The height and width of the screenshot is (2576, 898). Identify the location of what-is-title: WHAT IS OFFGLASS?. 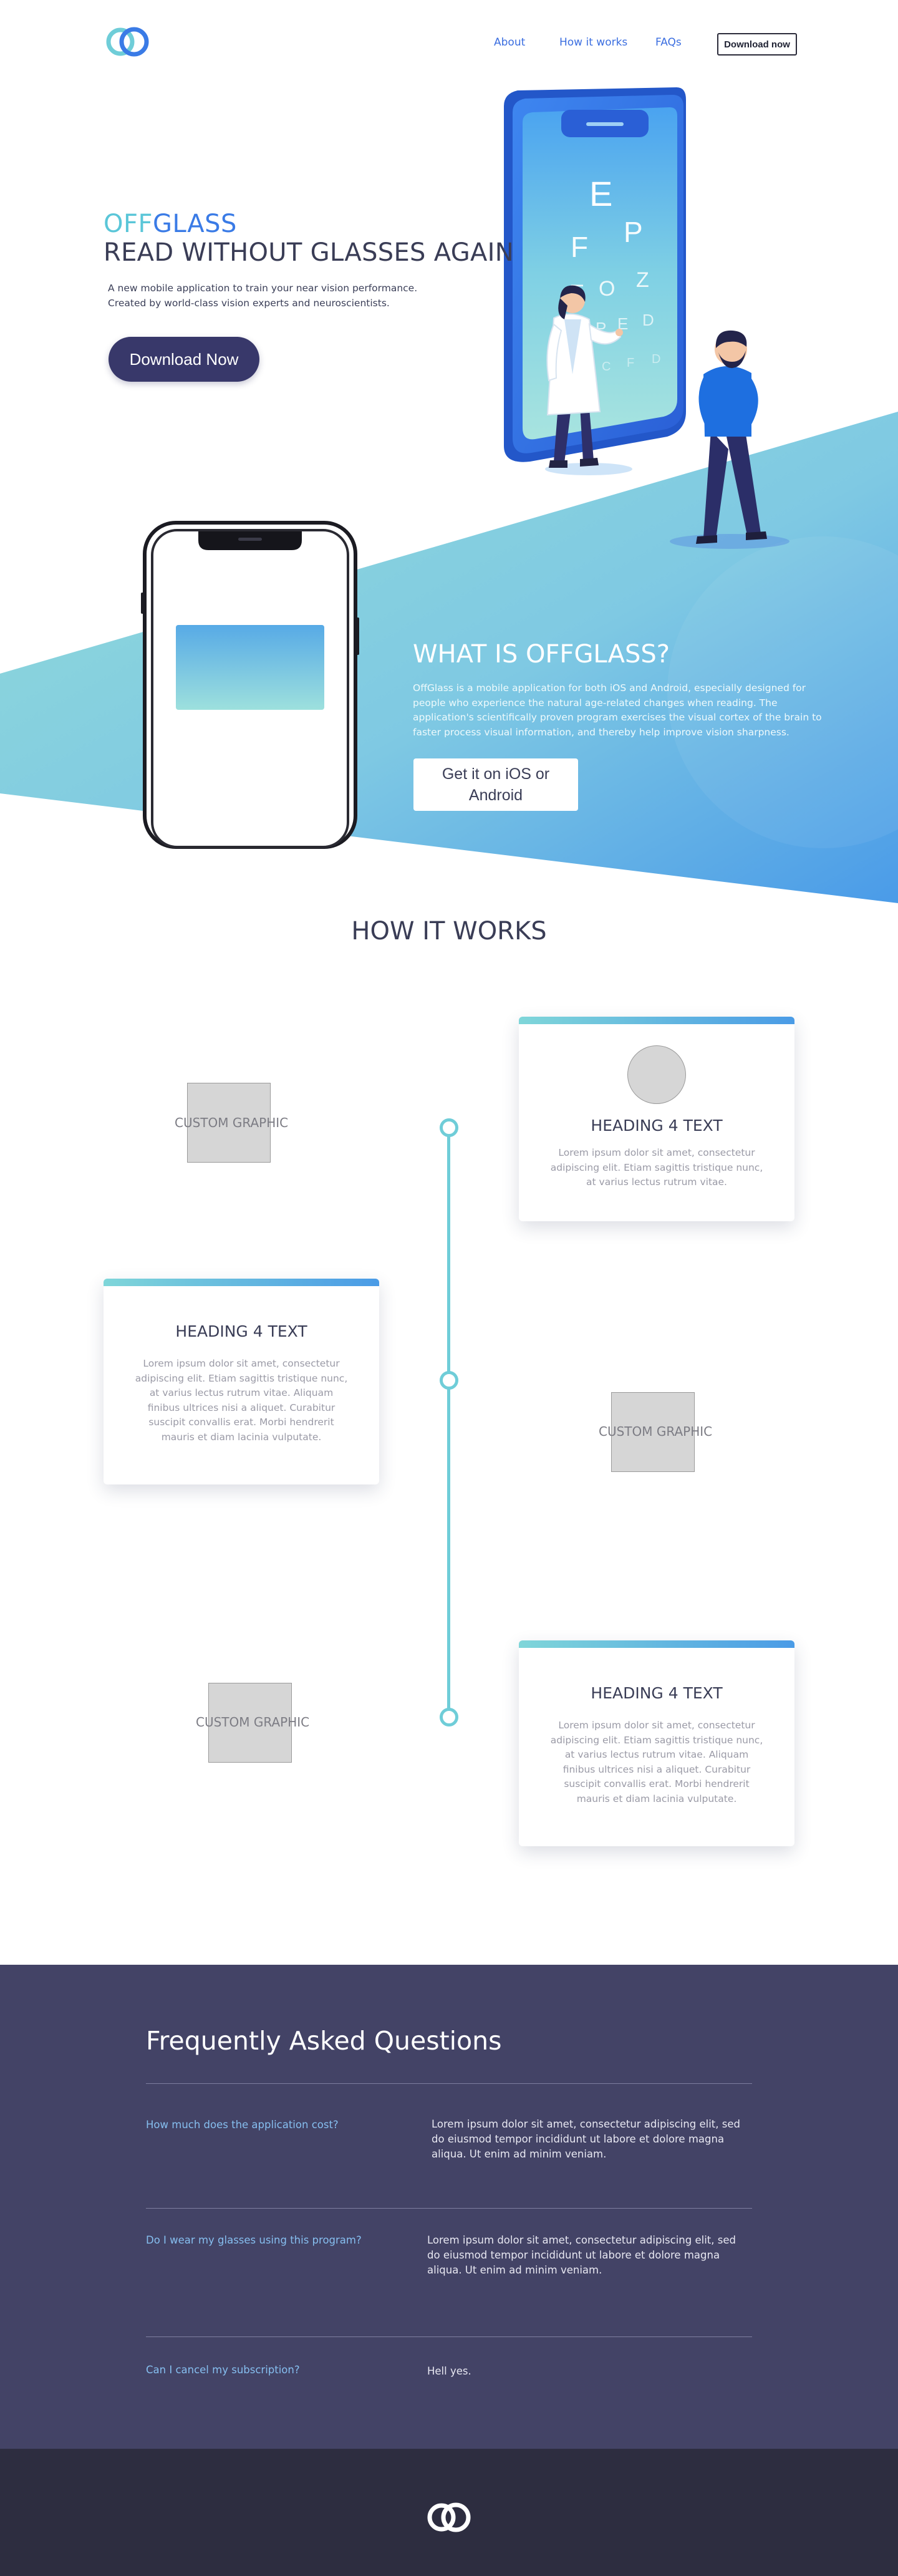
(541, 654).